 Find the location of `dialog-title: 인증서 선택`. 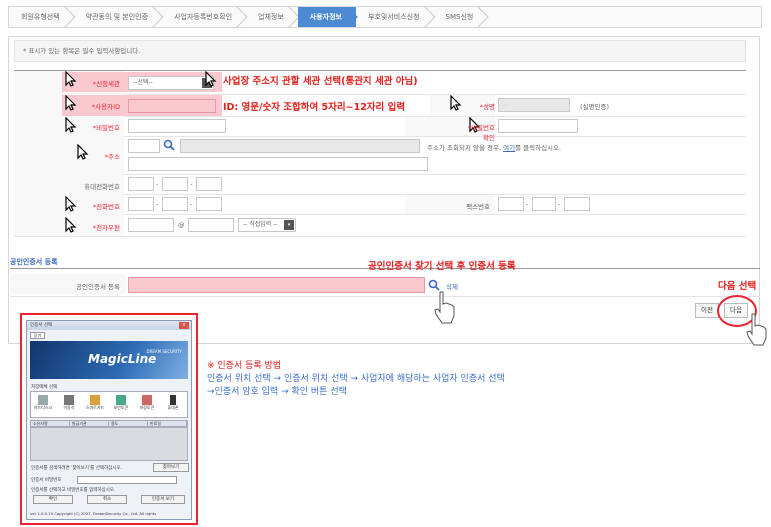

dialog-title: 인증서 선택 is located at coordinates (109, 325).